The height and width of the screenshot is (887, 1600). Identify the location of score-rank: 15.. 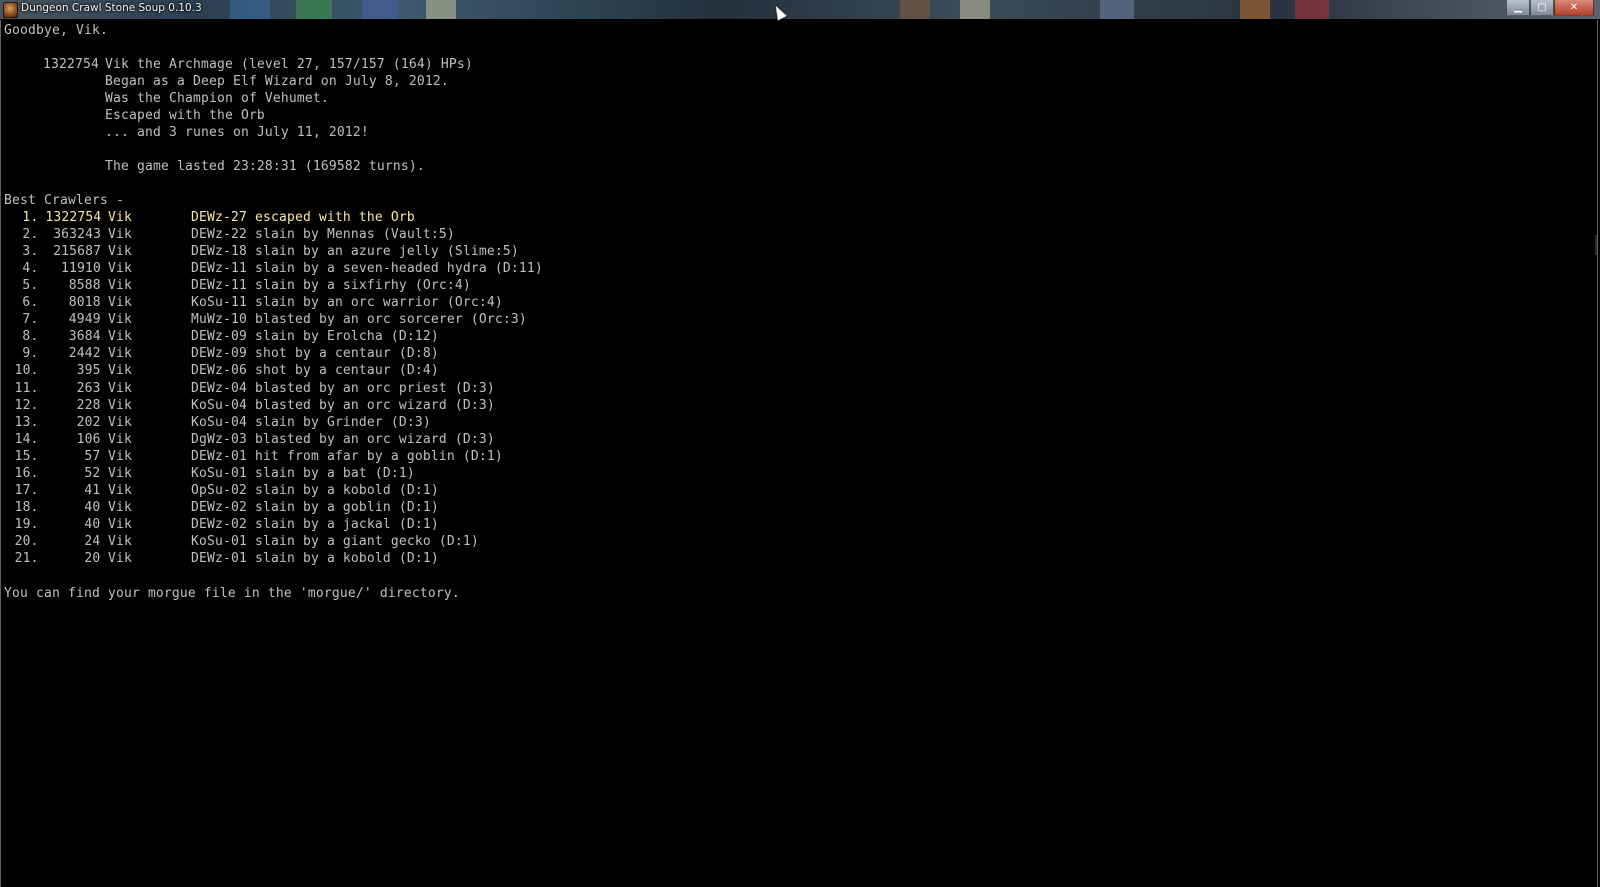
(26, 456).